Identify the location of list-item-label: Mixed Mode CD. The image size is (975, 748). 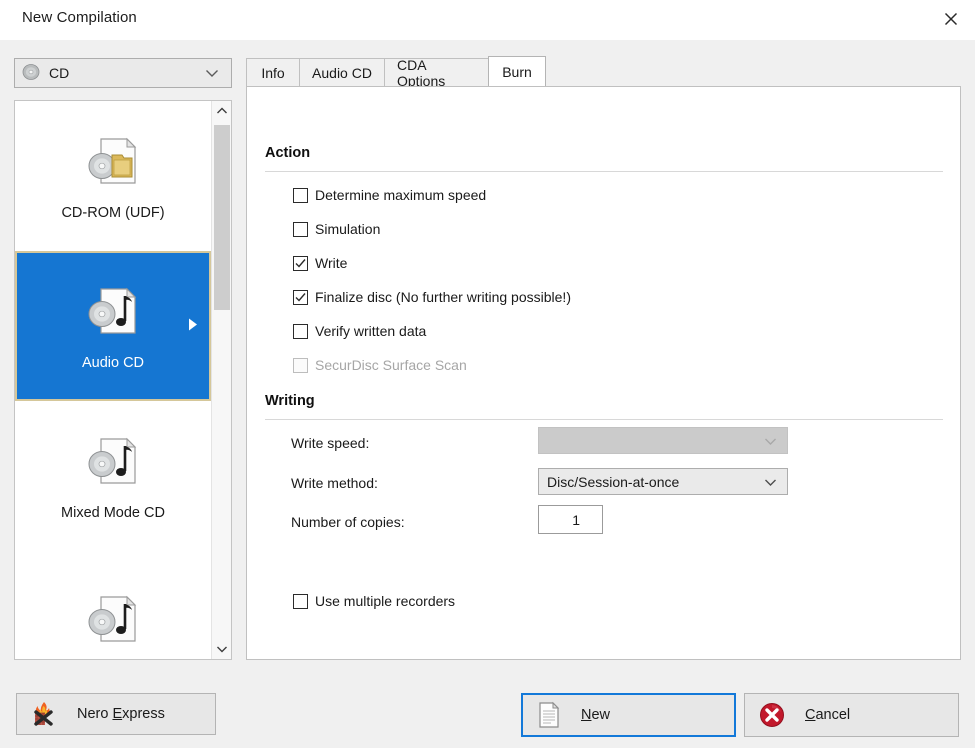
(113, 513).